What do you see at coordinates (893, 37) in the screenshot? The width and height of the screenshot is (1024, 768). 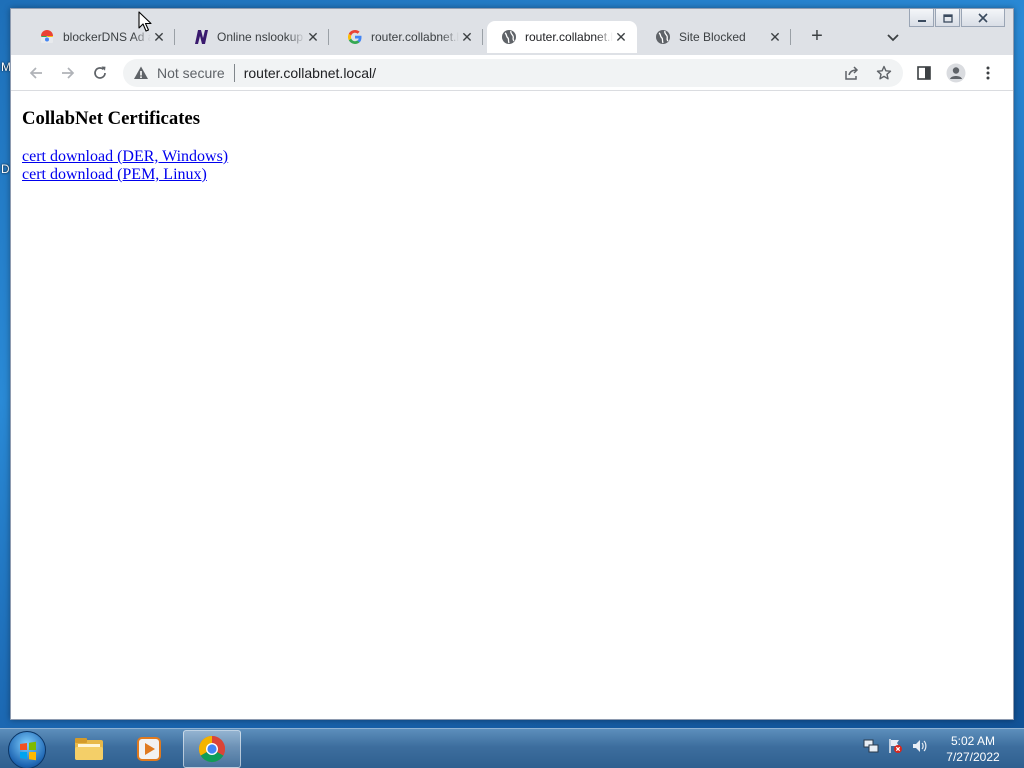 I see `tab-search-chevron-down-icon` at bounding box center [893, 37].